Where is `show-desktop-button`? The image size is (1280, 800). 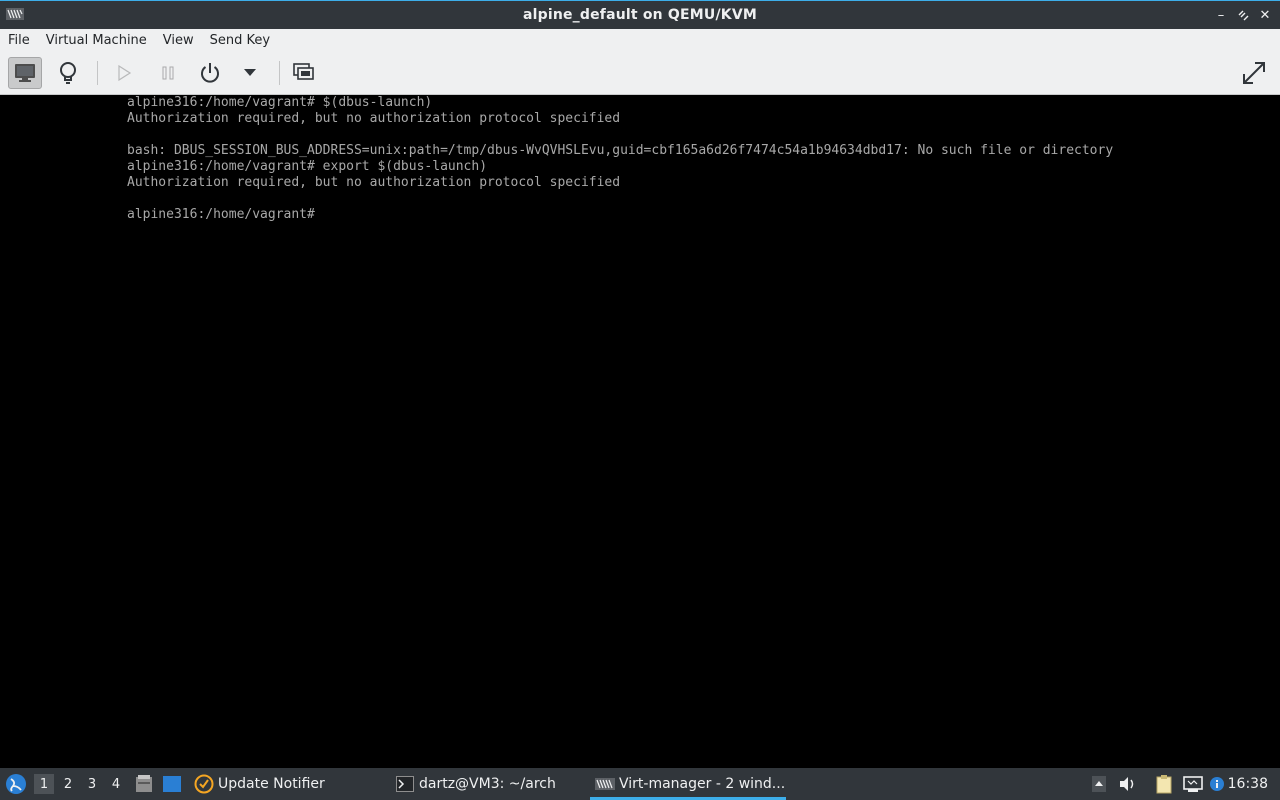
show-desktop-button is located at coordinates (172, 784).